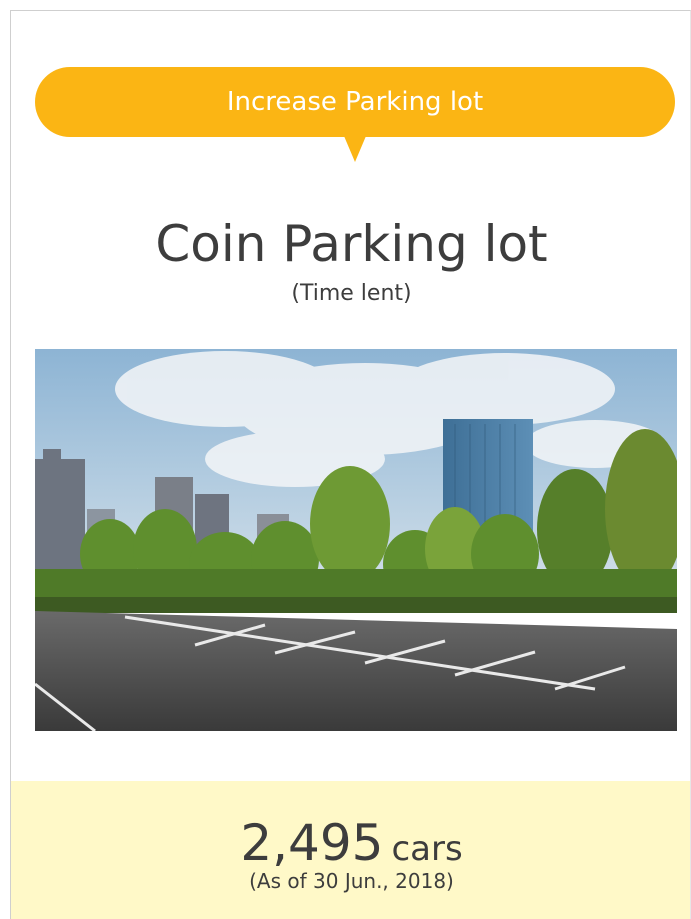  What do you see at coordinates (427, 849) in the screenshot?
I see `parking-count-unit: cars` at bounding box center [427, 849].